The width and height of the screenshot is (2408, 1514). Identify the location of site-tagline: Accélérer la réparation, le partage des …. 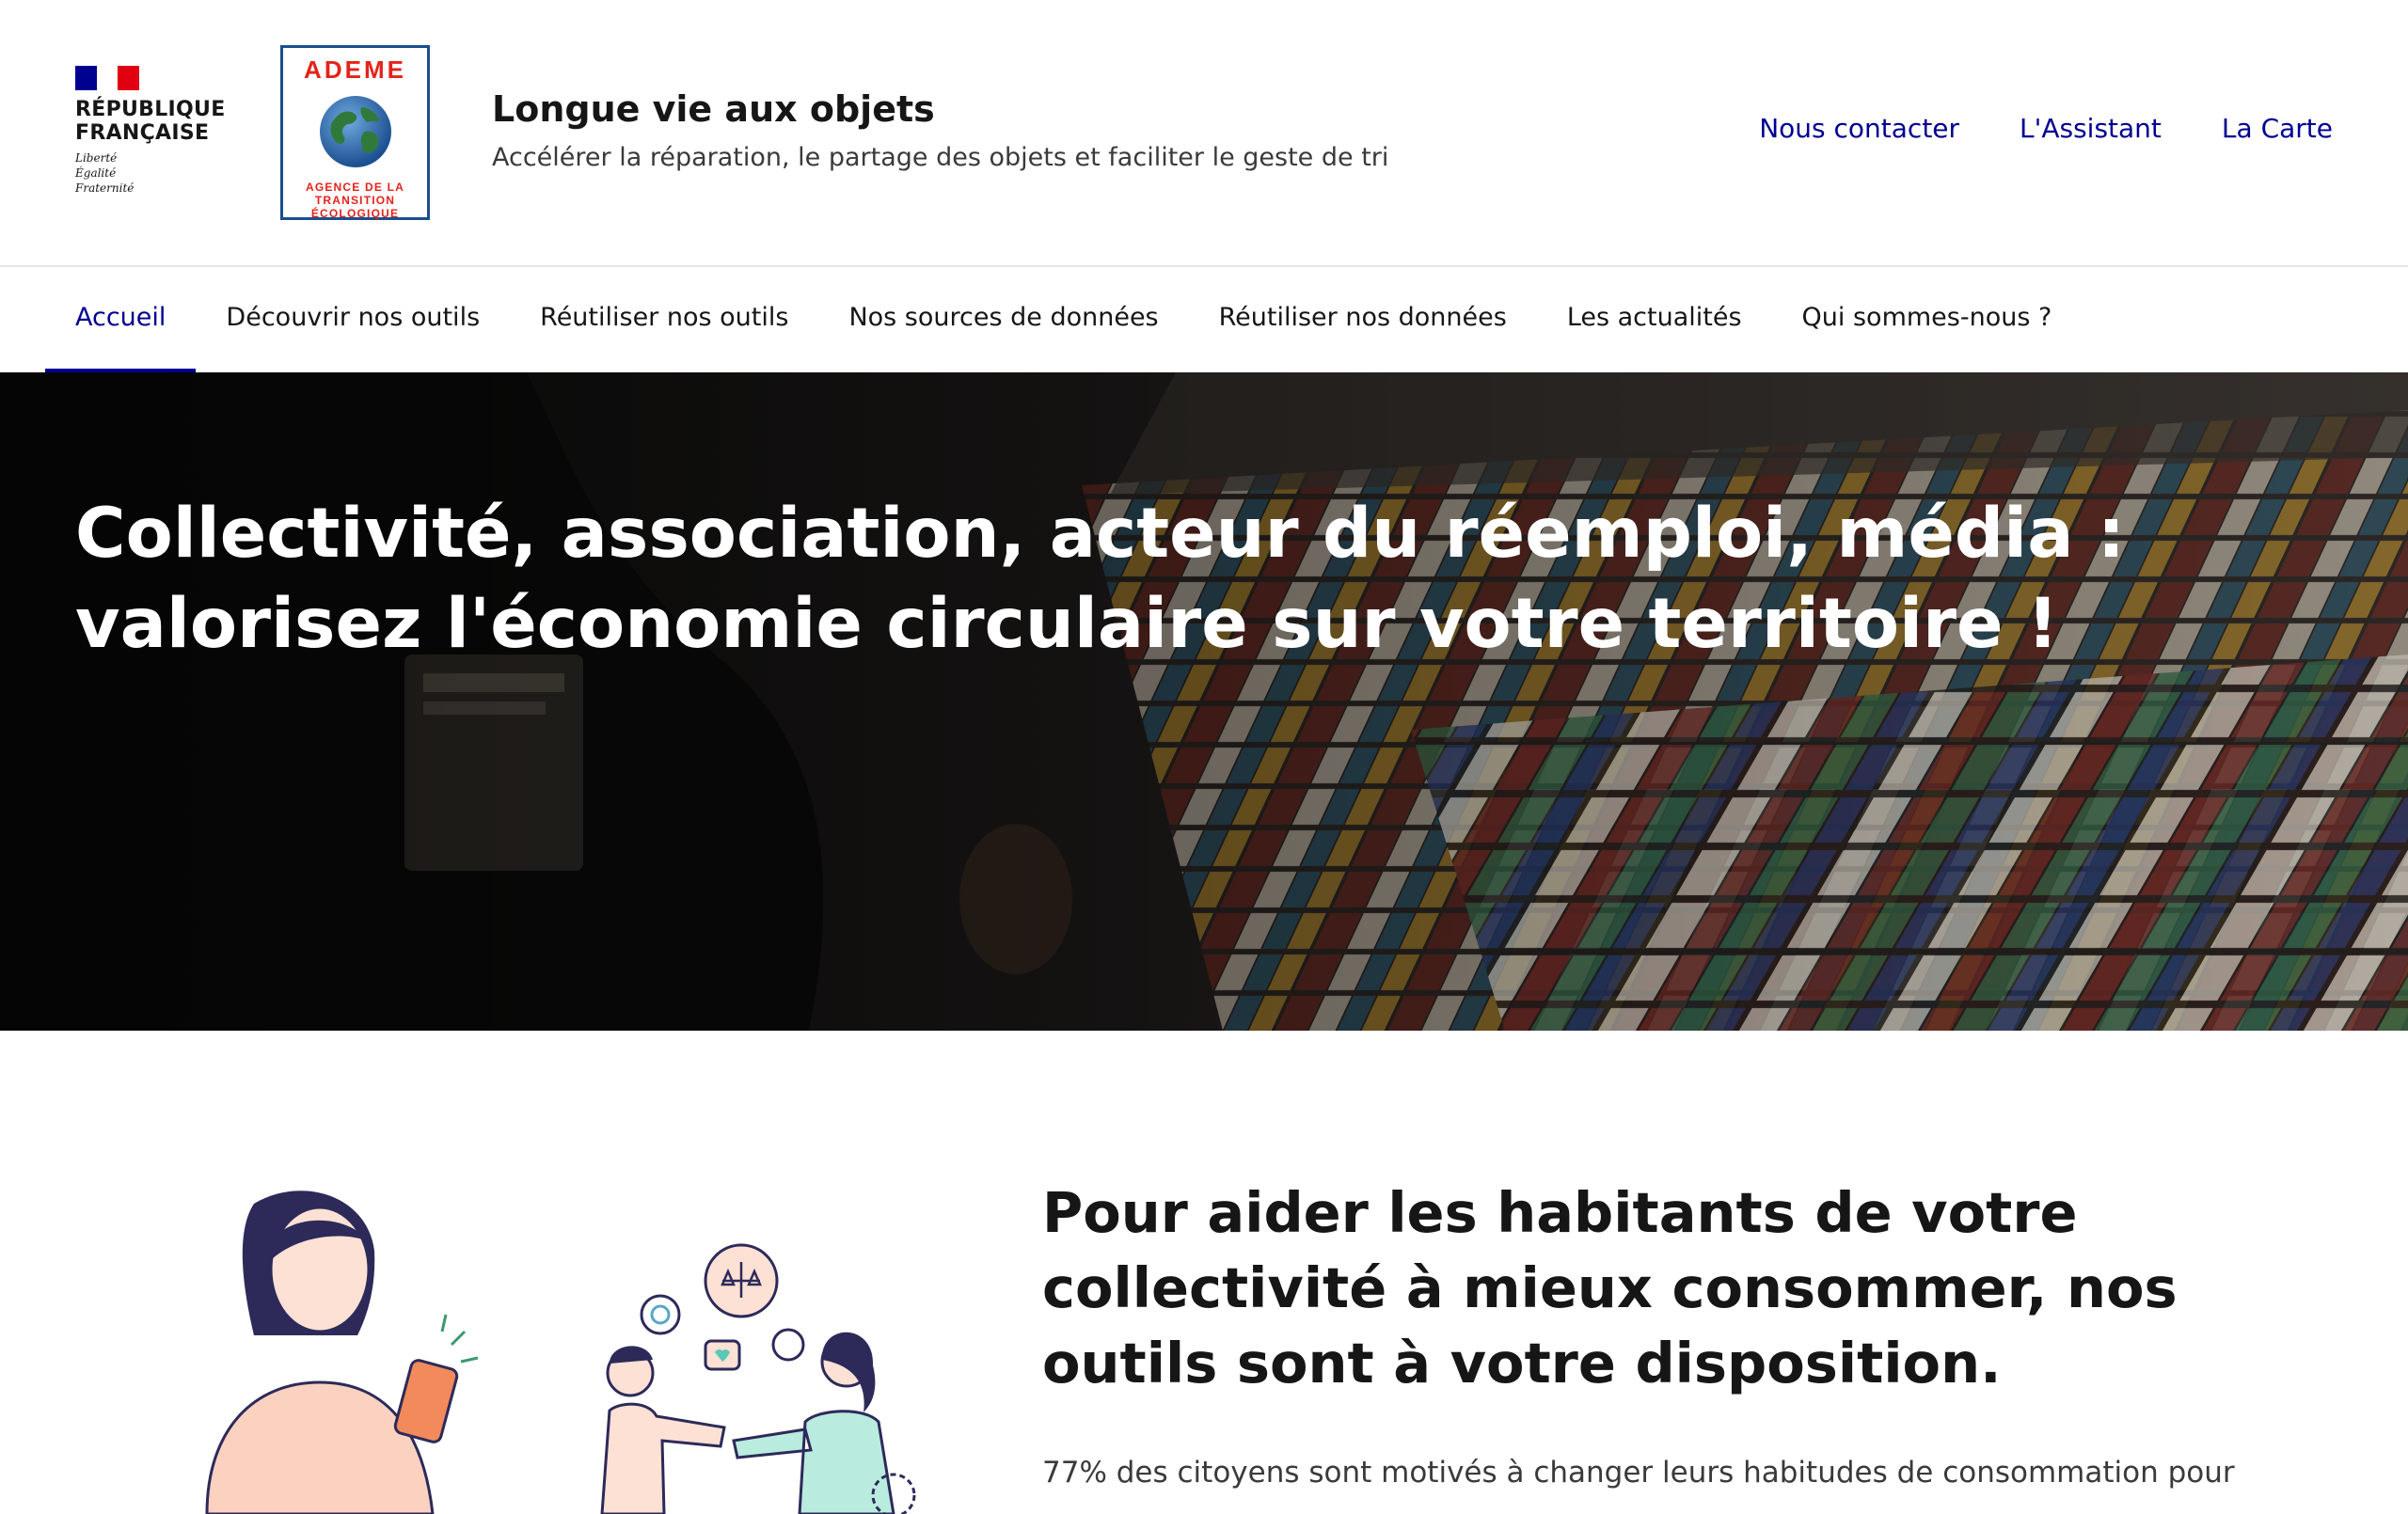
(941, 158).